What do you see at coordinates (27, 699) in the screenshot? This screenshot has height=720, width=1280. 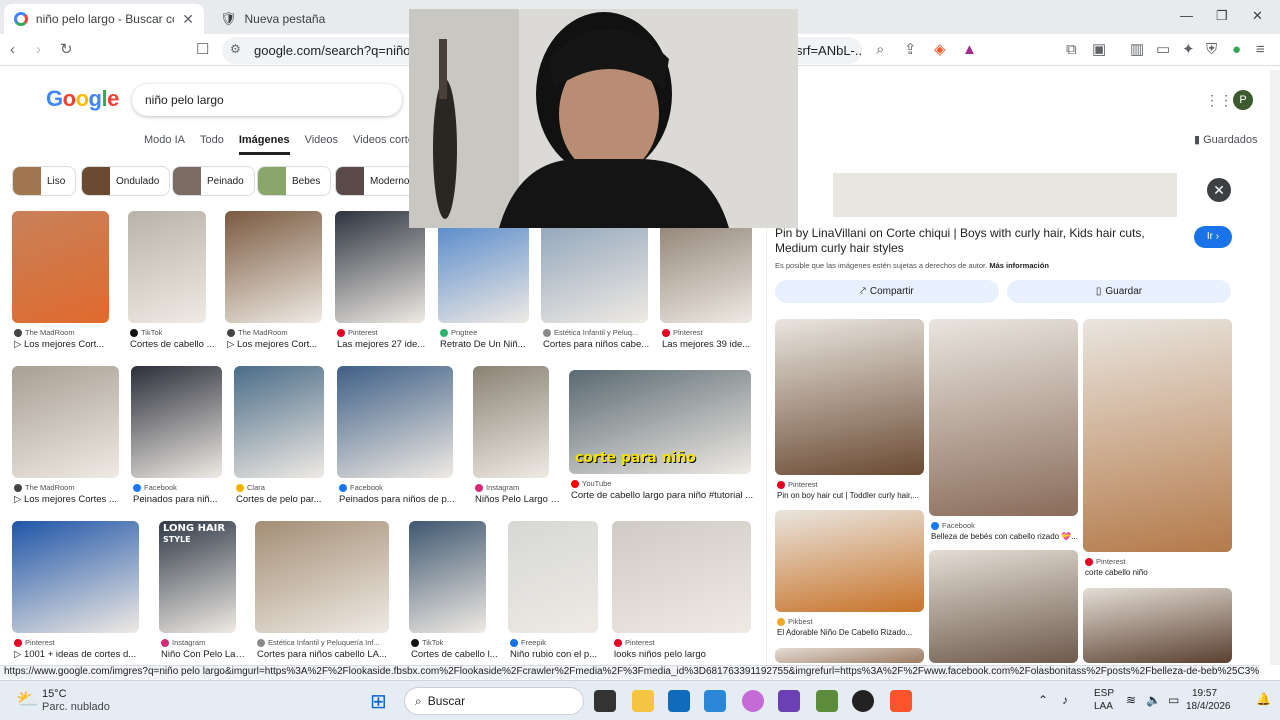 I see `weather-icon: ⛅` at bounding box center [27, 699].